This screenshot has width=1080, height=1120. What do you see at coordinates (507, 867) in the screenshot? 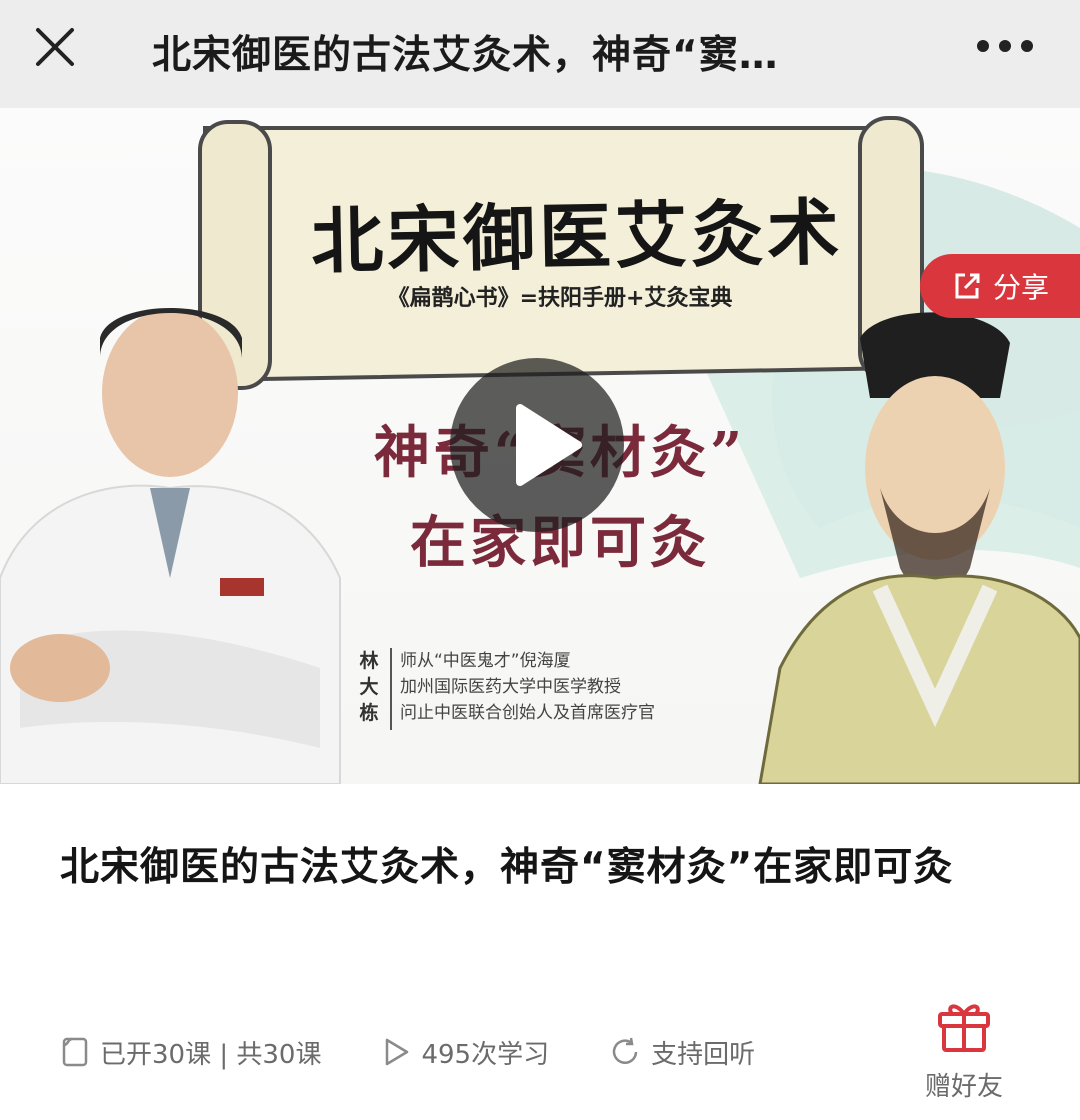
I see `course-title: 北宋御医的古法艾灸术，神奇“窦材灸”在家即可灸` at bounding box center [507, 867].